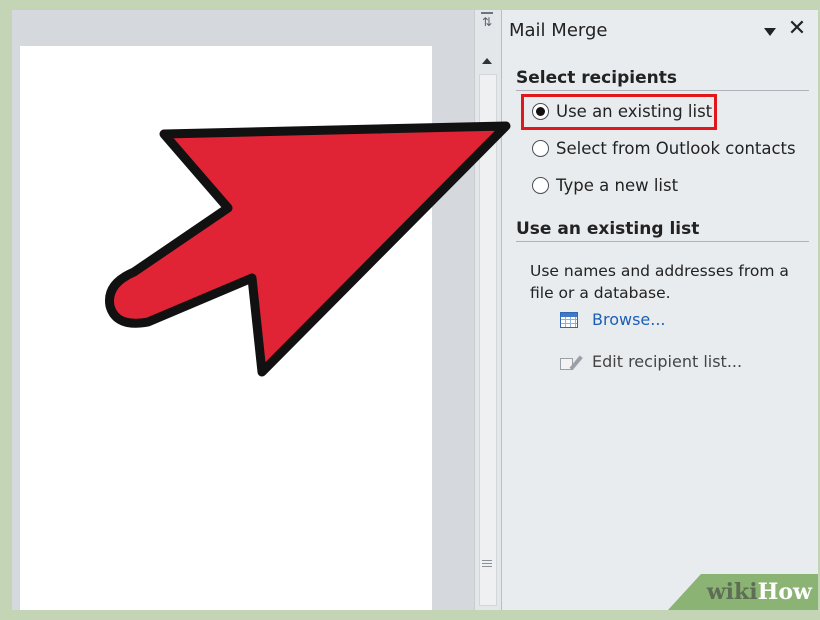 The width and height of the screenshot is (820, 620). I want to click on watermark-logo: wikiHow, so click(759, 592).